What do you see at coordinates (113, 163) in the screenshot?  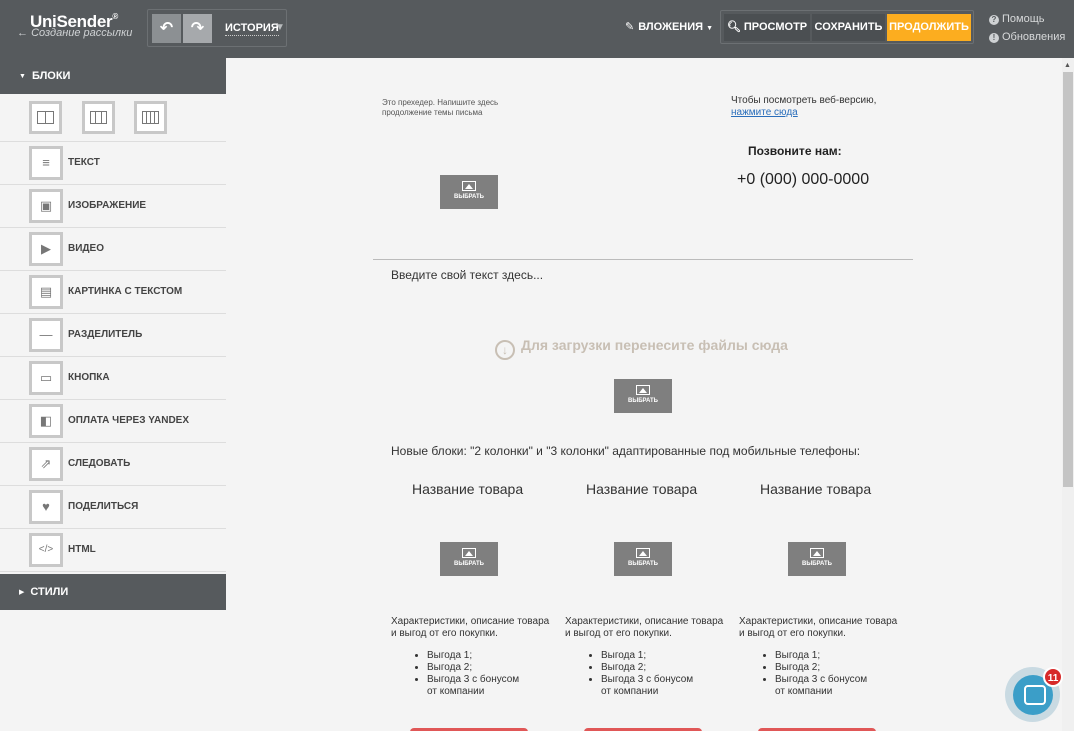 I see `block-item-text: ≡ ТЕКСТ` at bounding box center [113, 163].